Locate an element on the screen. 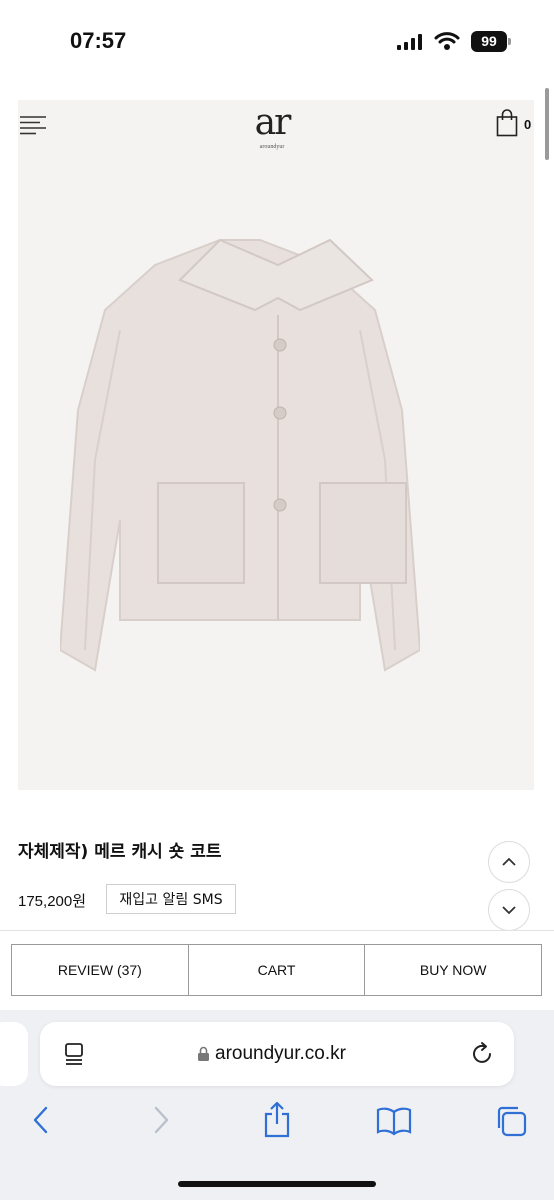  tabs-icon is located at coordinates (511, 1121).